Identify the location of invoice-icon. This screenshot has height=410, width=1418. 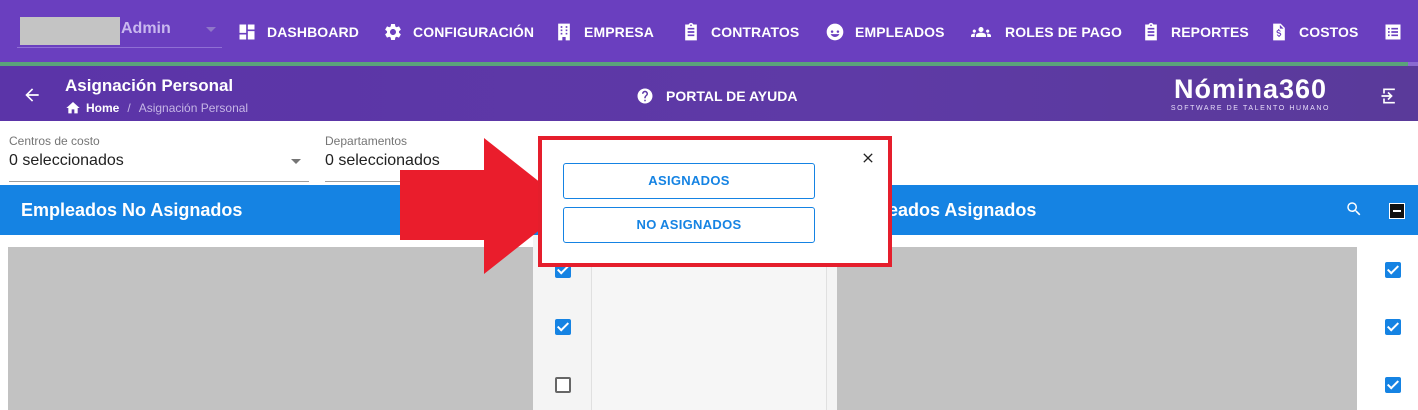
(1279, 32).